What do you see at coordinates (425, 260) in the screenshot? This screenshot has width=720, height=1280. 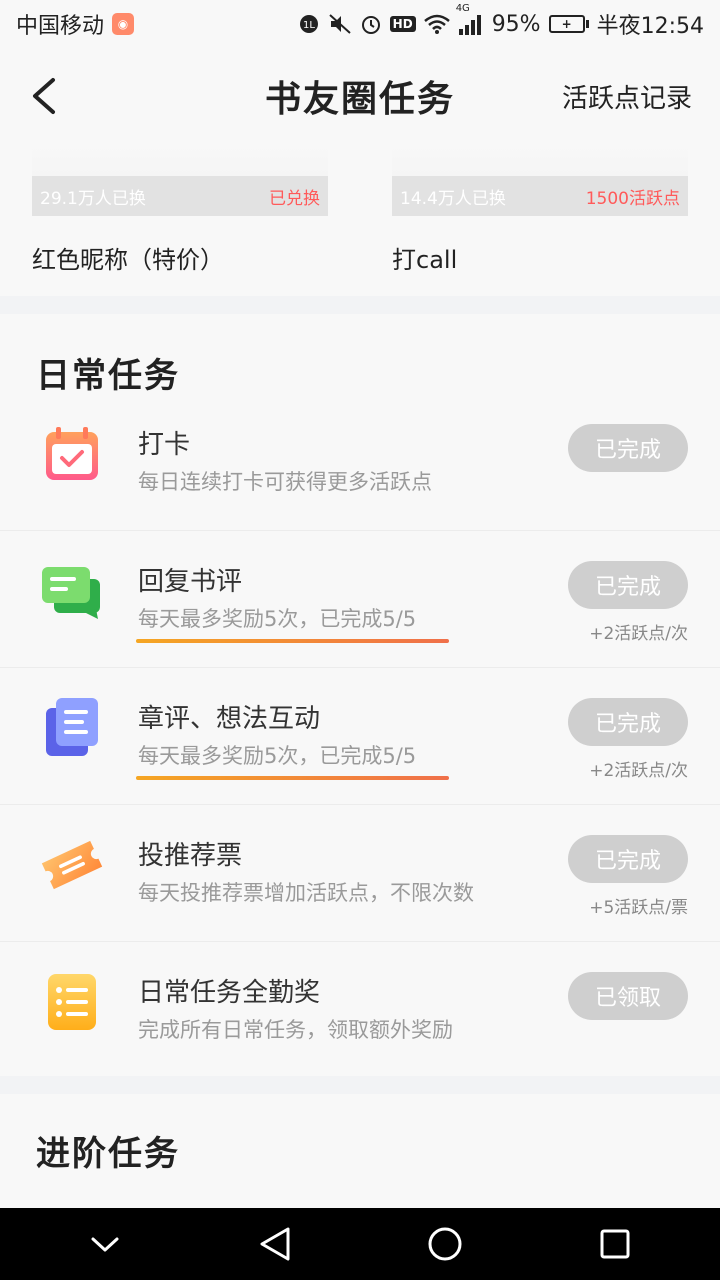 I see `reward-name: 打call` at bounding box center [425, 260].